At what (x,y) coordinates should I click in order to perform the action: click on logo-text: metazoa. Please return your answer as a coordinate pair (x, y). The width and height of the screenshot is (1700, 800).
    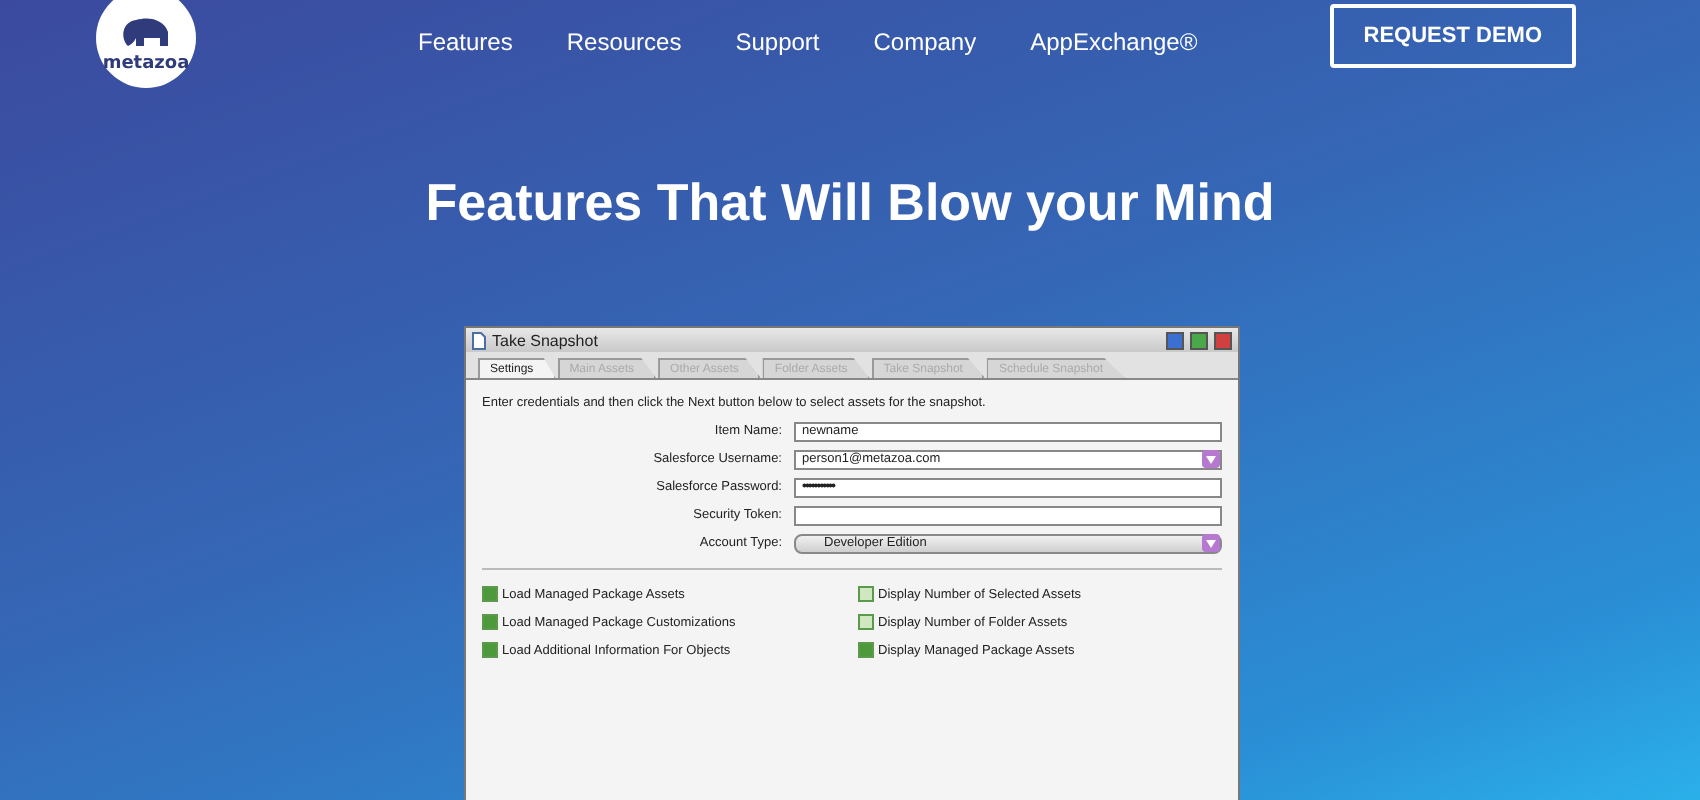
    Looking at the image, I should click on (146, 64).